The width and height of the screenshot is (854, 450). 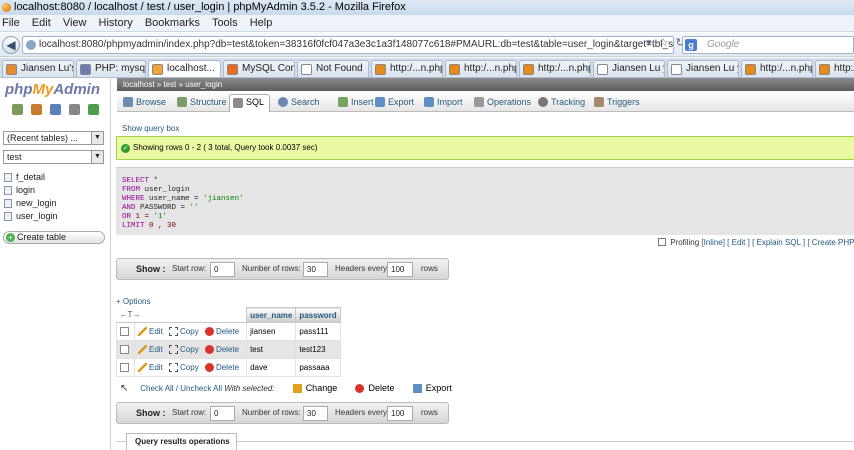 I want to click on delete-icon, so click(x=209, y=349).